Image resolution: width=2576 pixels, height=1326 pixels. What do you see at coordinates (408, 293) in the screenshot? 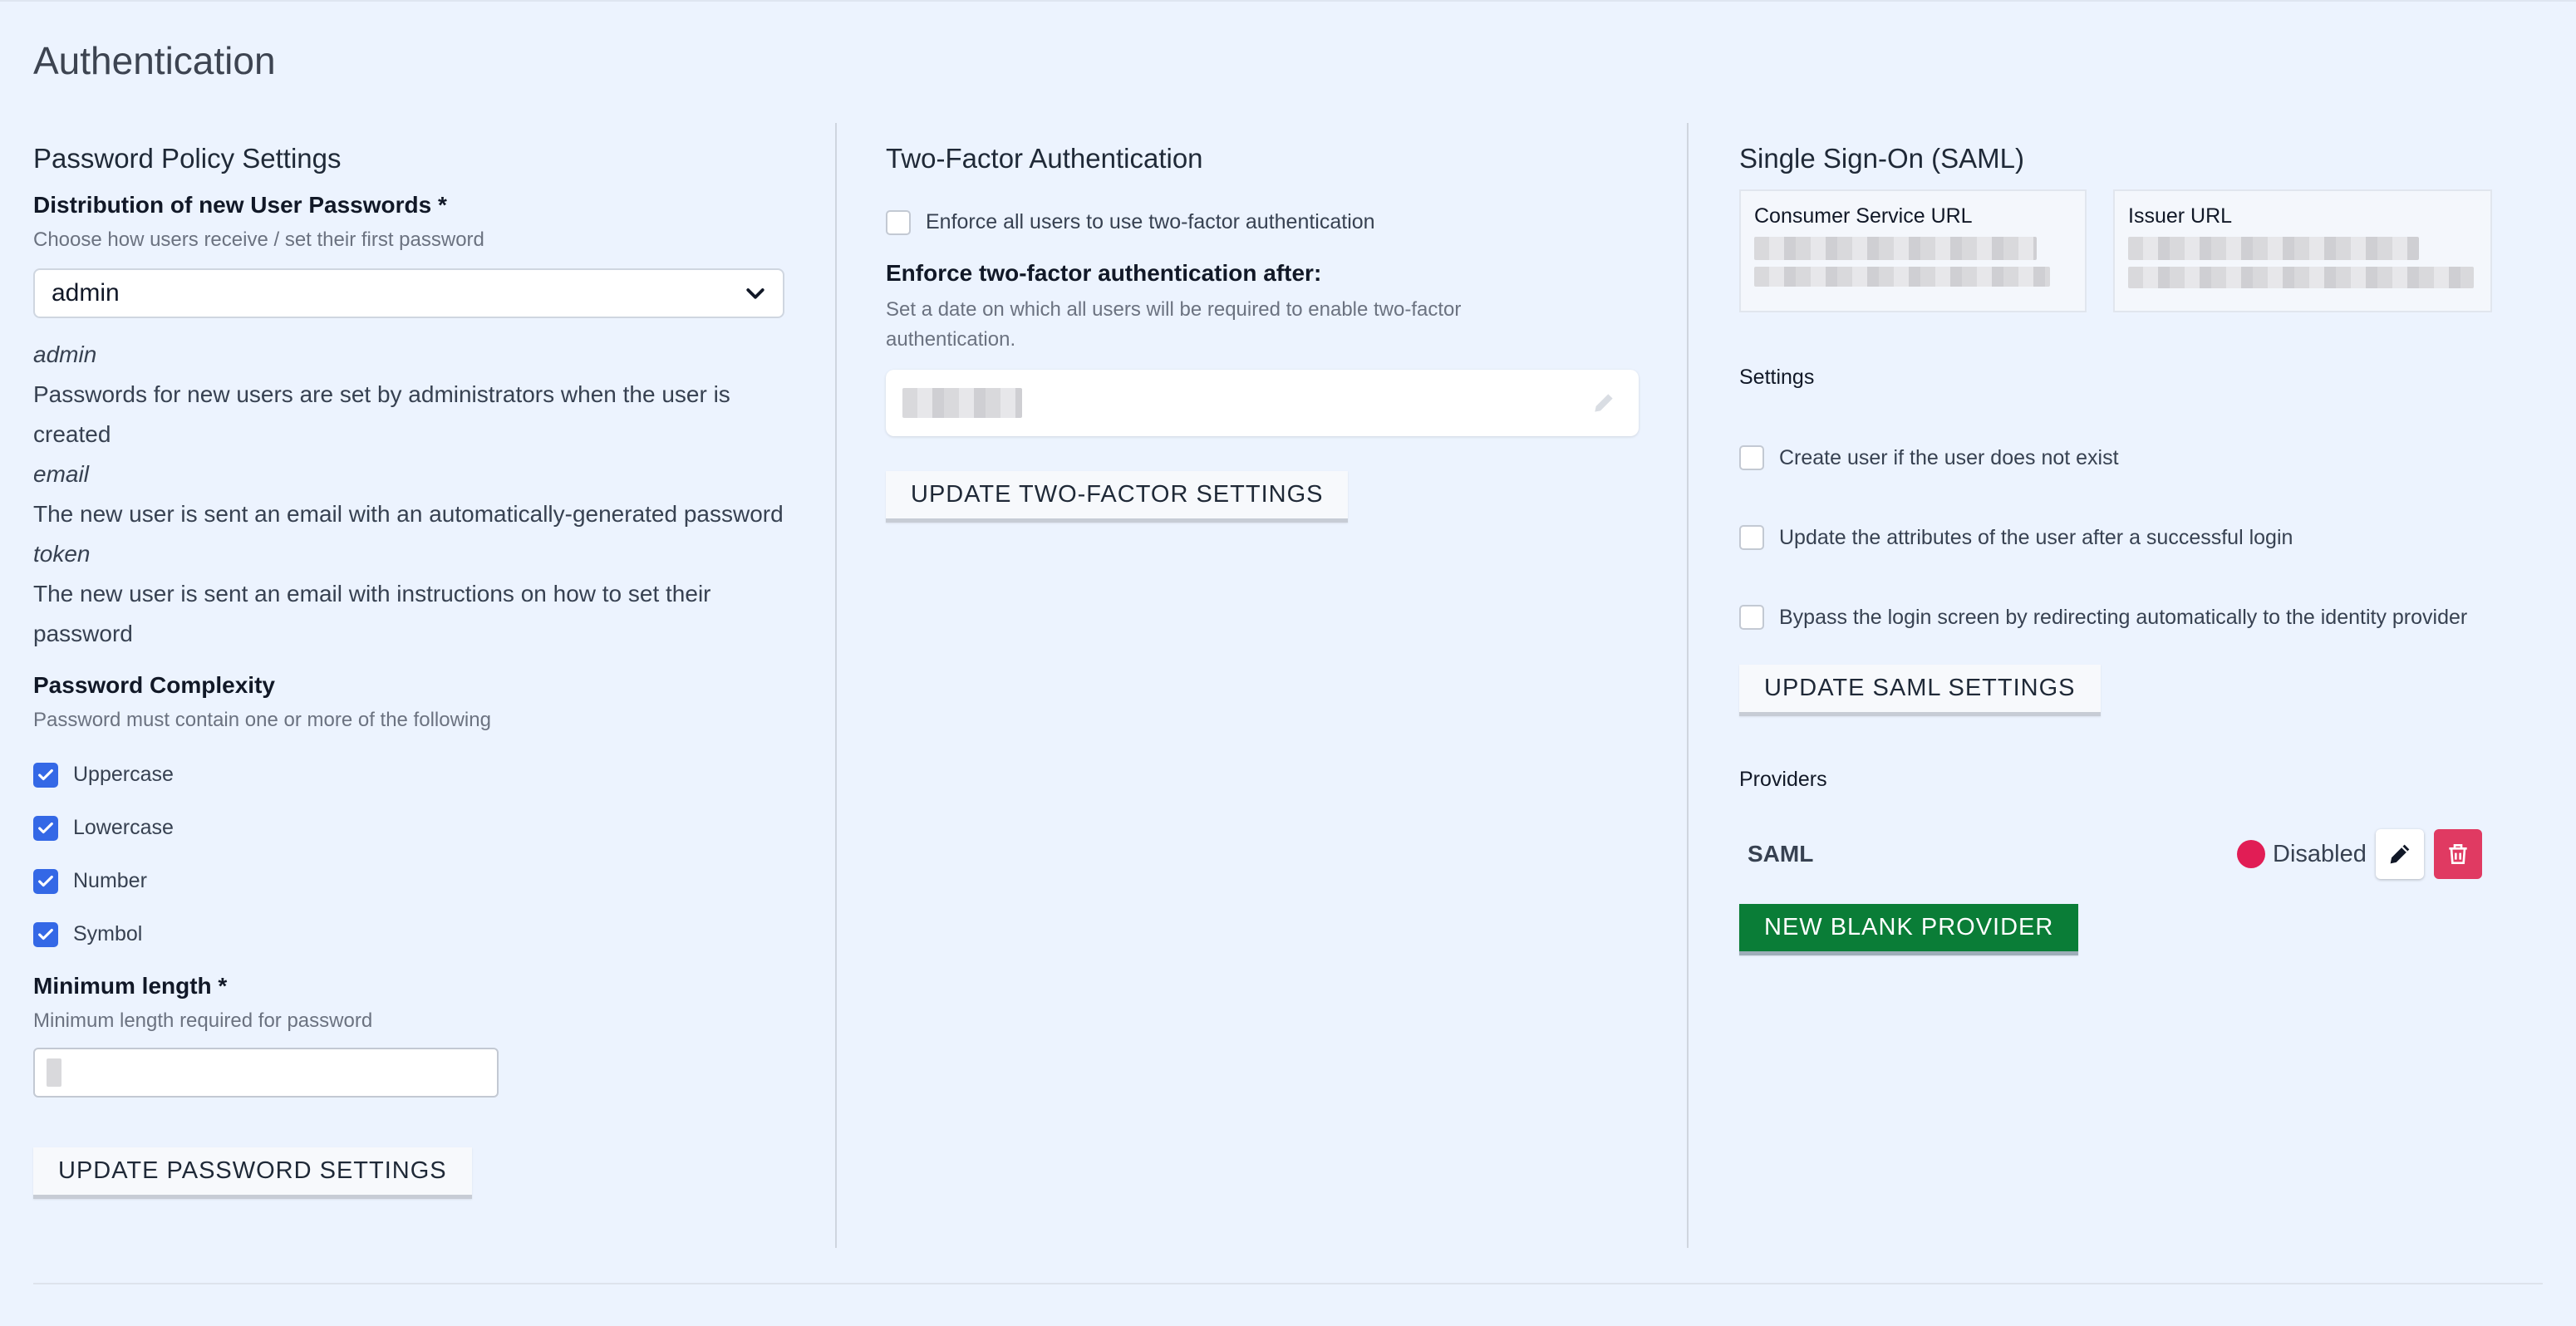
I see `distribution-select: admin` at bounding box center [408, 293].